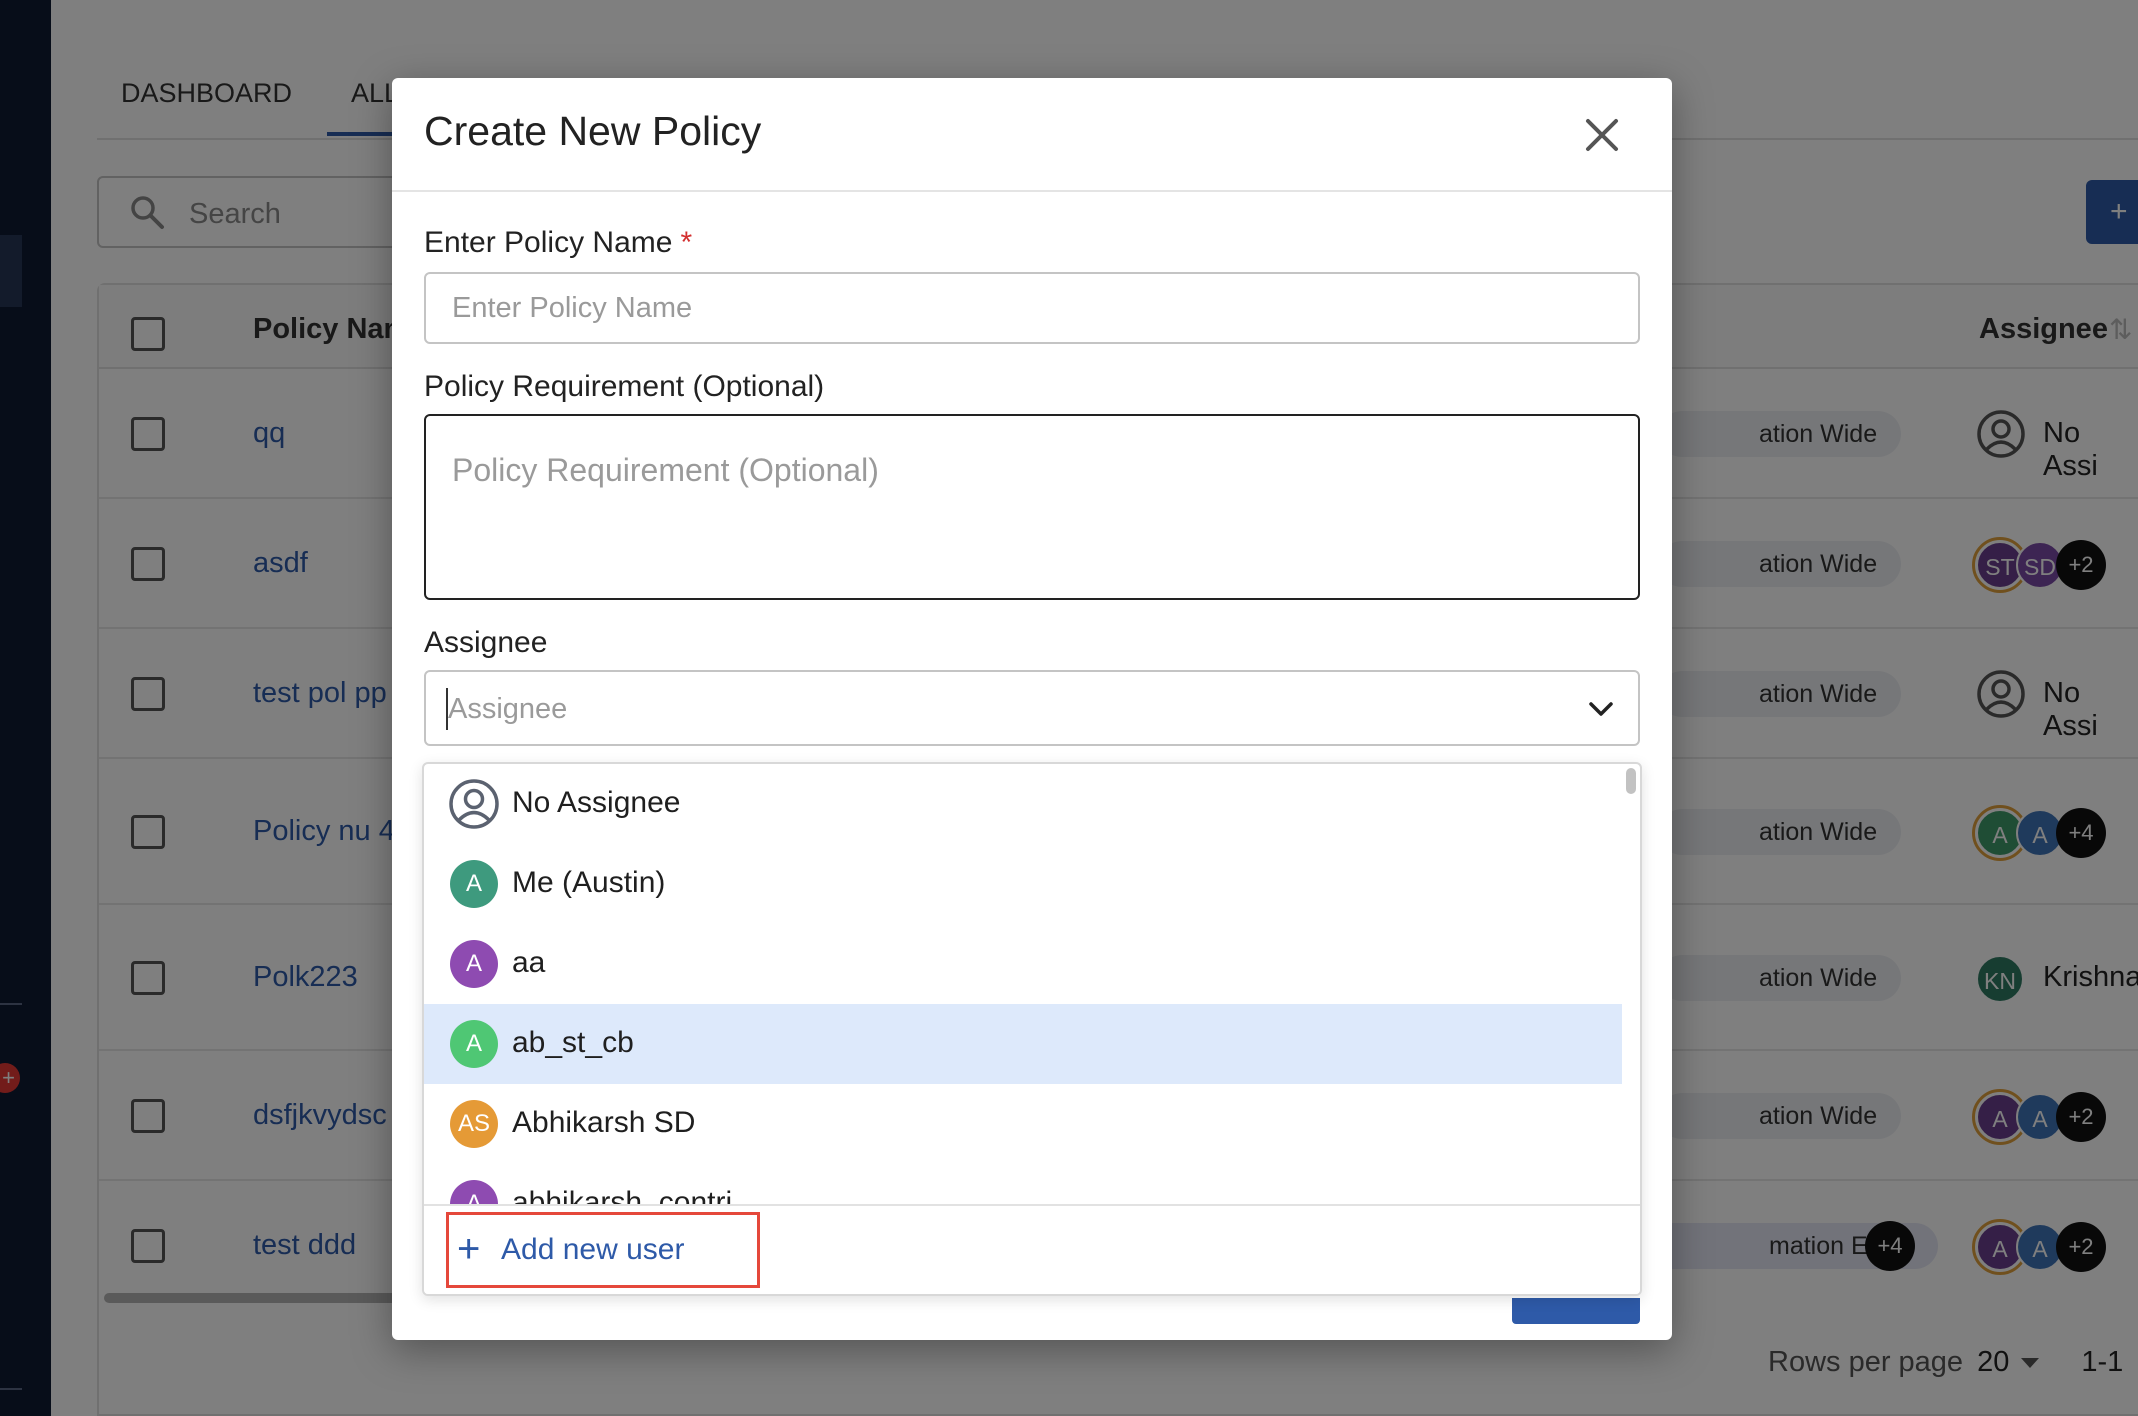  Describe the element at coordinates (596, 802) in the screenshot. I see `option-label: No Assignee` at that location.